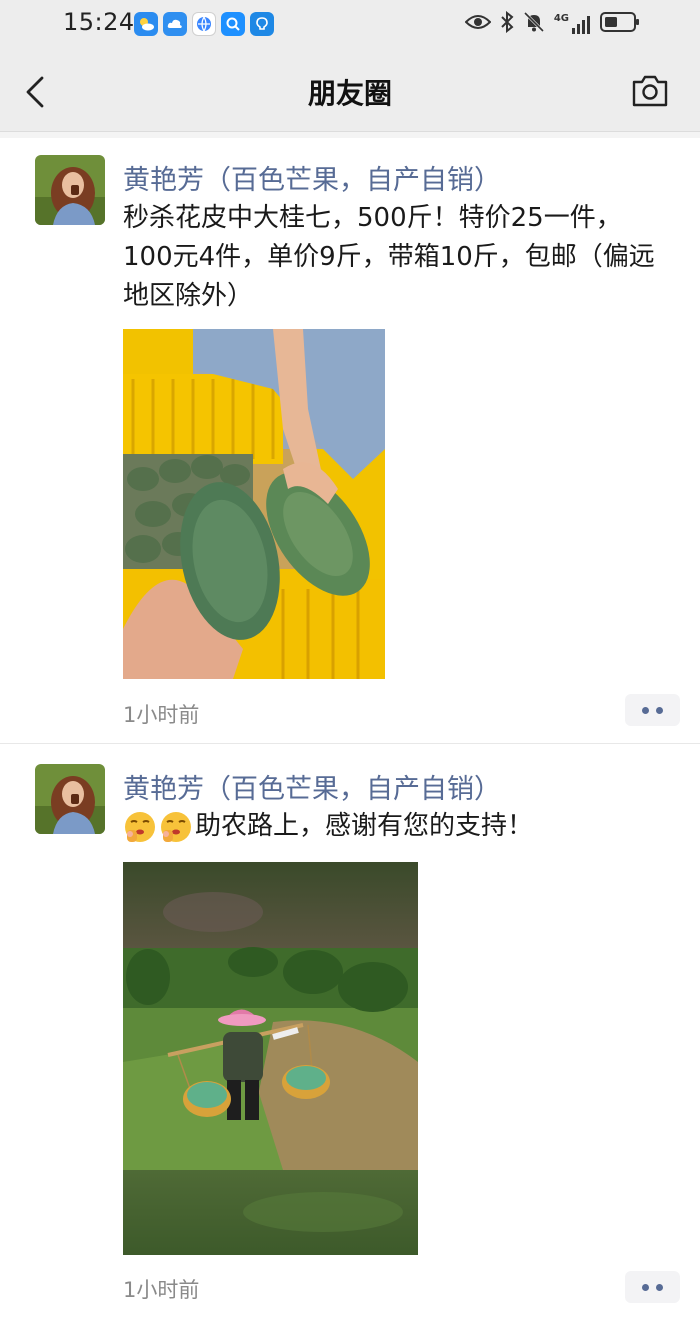 This screenshot has height=1330, width=700. Describe the element at coordinates (561, 18) in the screenshot. I see `network-type: 4G` at that location.